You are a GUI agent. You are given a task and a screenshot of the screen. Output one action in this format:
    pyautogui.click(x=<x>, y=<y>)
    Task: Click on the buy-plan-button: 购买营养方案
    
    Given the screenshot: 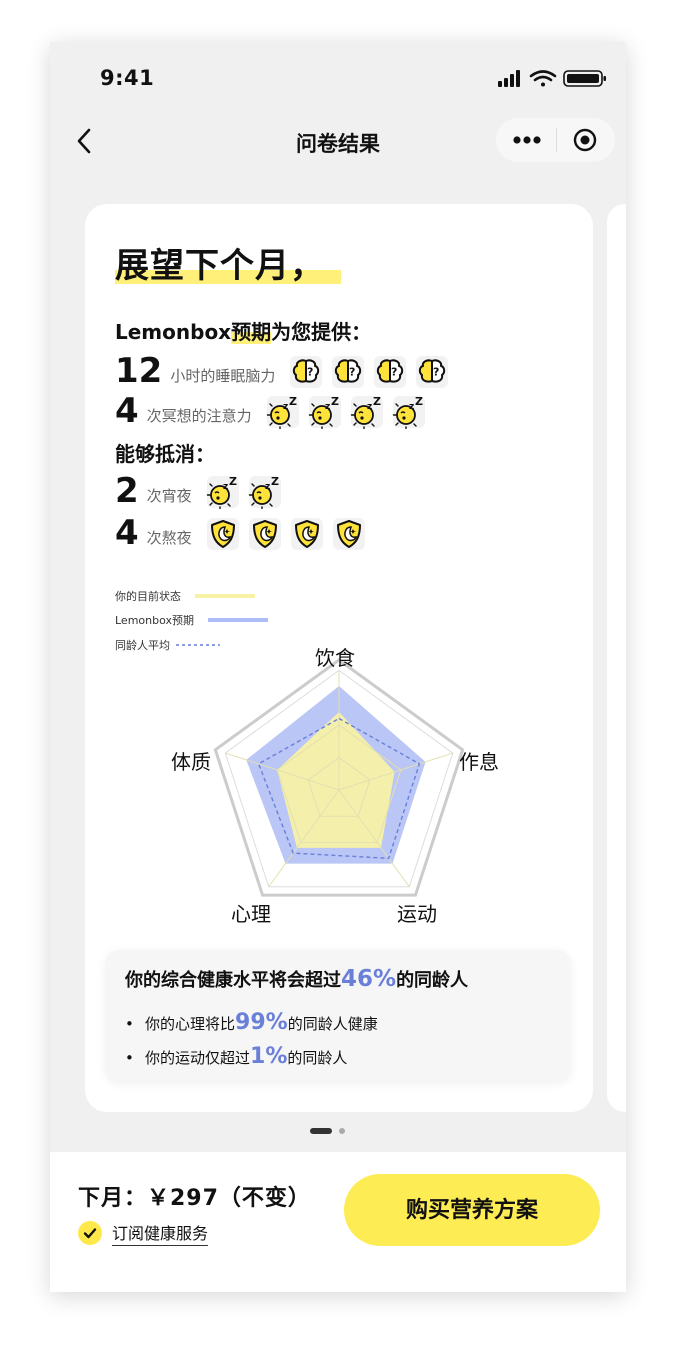 What is the action you would take?
    pyautogui.click(x=472, y=1210)
    